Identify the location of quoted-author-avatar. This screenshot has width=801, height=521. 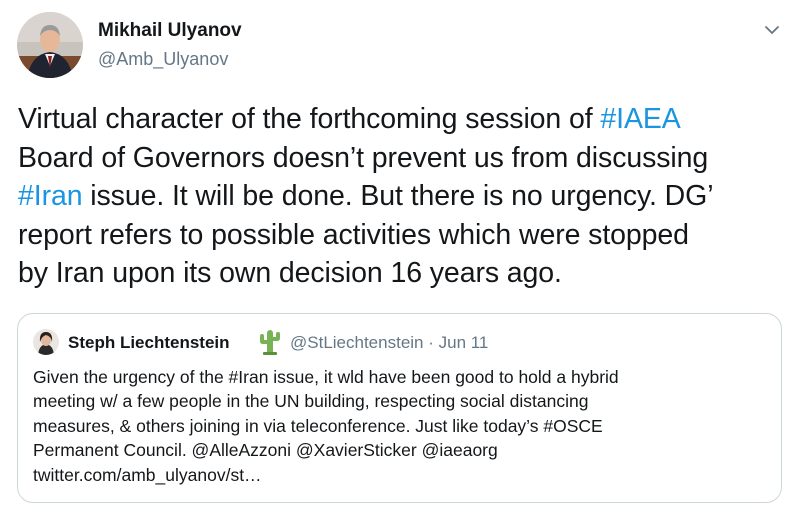
(46, 342).